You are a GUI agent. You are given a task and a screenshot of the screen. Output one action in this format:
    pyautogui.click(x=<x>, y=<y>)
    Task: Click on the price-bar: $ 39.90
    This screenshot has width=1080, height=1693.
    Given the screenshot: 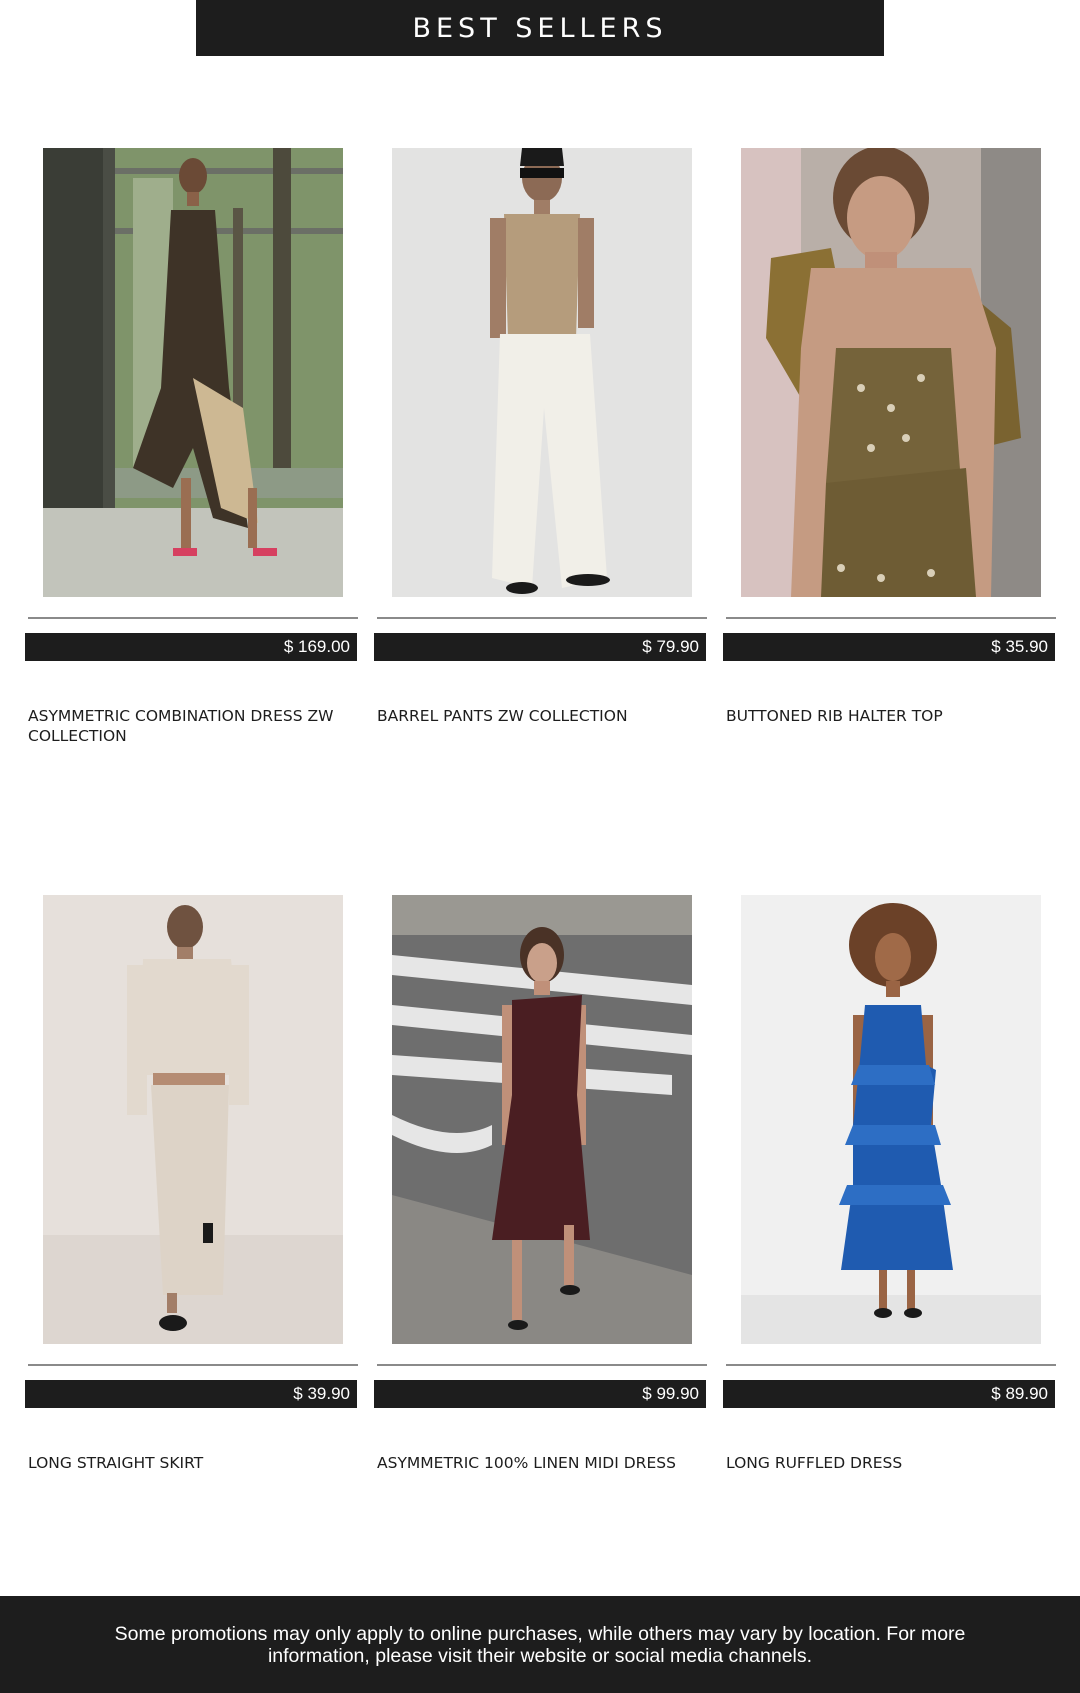 What is the action you would take?
    pyautogui.click(x=191, y=1394)
    